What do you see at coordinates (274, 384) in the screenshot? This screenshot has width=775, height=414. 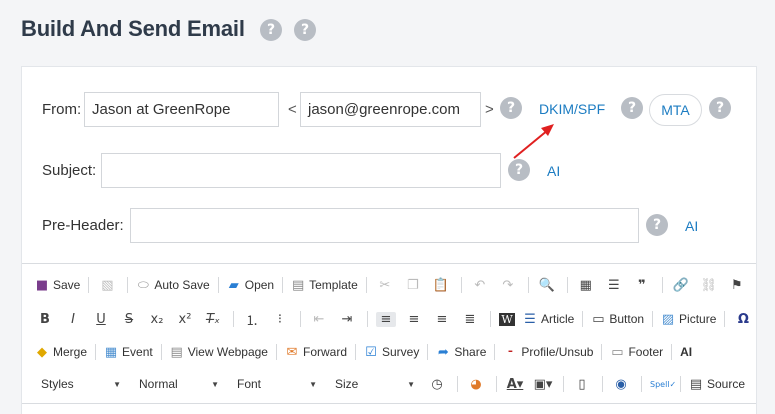 I see `font-dropdown: Font ▼` at bounding box center [274, 384].